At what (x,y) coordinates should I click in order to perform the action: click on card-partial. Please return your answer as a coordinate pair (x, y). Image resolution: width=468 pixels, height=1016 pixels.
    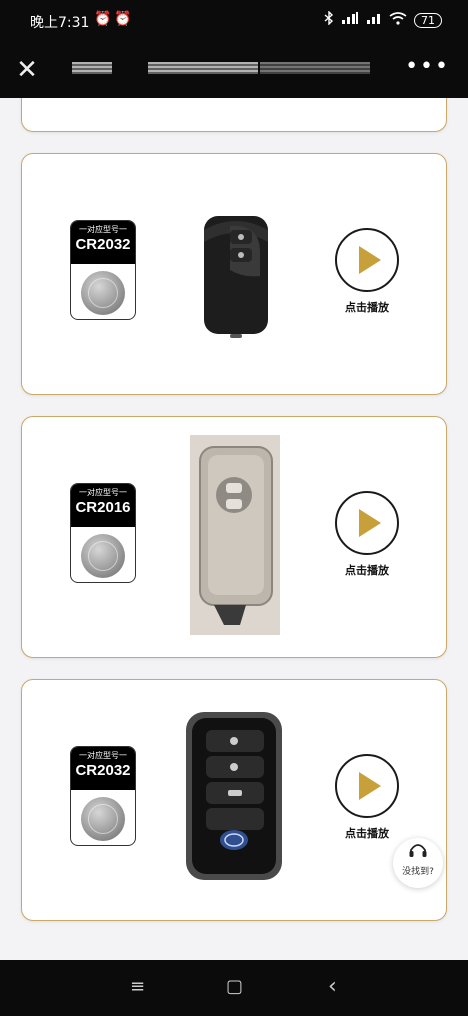
    Looking at the image, I should click on (234, 115).